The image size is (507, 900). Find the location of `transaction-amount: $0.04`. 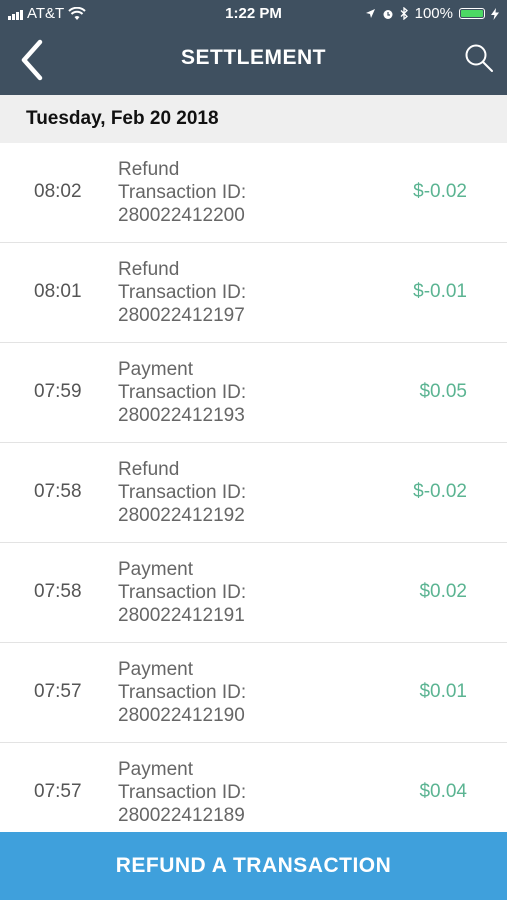

transaction-amount: $0.04 is located at coordinates (443, 791).